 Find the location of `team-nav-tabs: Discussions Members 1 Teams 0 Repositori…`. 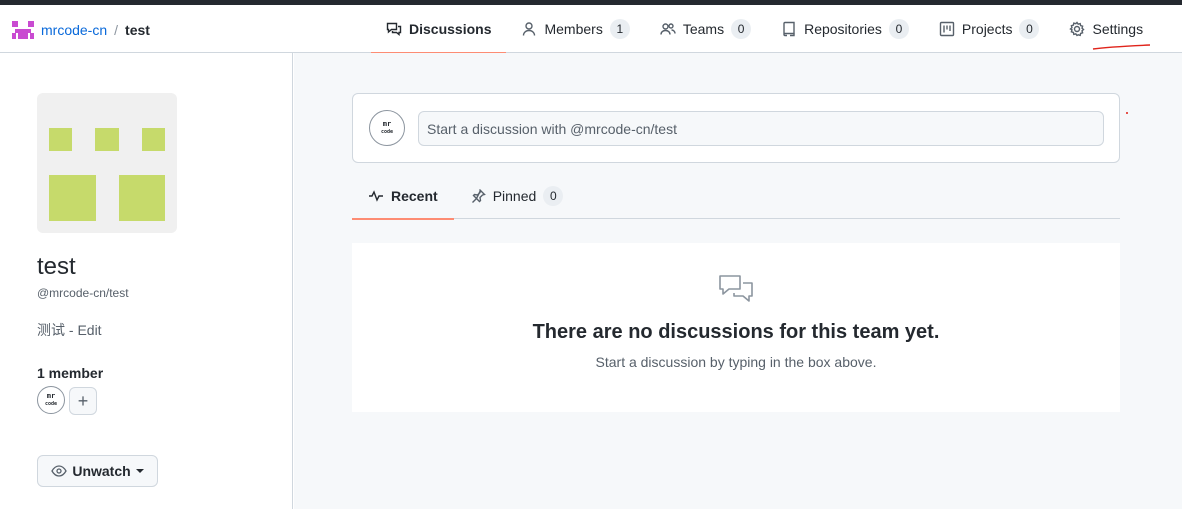

team-nav-tabs: Discussions Members 1 Teams 0 Repositori… is located at coordinates (764, 29).